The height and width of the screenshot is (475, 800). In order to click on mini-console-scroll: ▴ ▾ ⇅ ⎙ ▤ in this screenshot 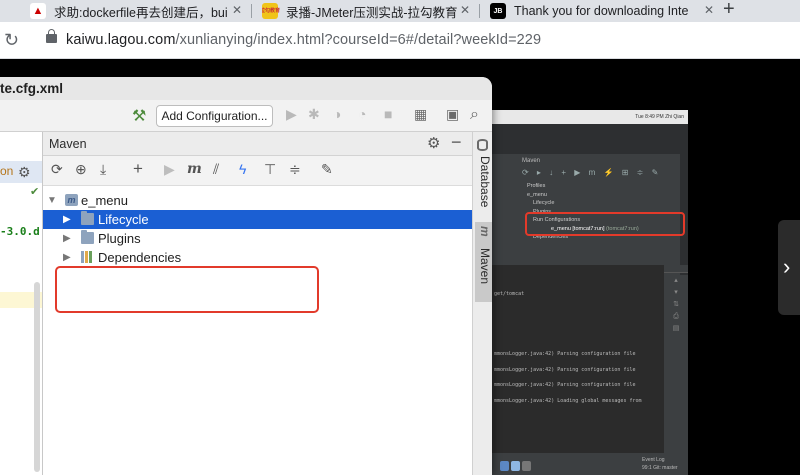, I will do `click(676, 375)`.